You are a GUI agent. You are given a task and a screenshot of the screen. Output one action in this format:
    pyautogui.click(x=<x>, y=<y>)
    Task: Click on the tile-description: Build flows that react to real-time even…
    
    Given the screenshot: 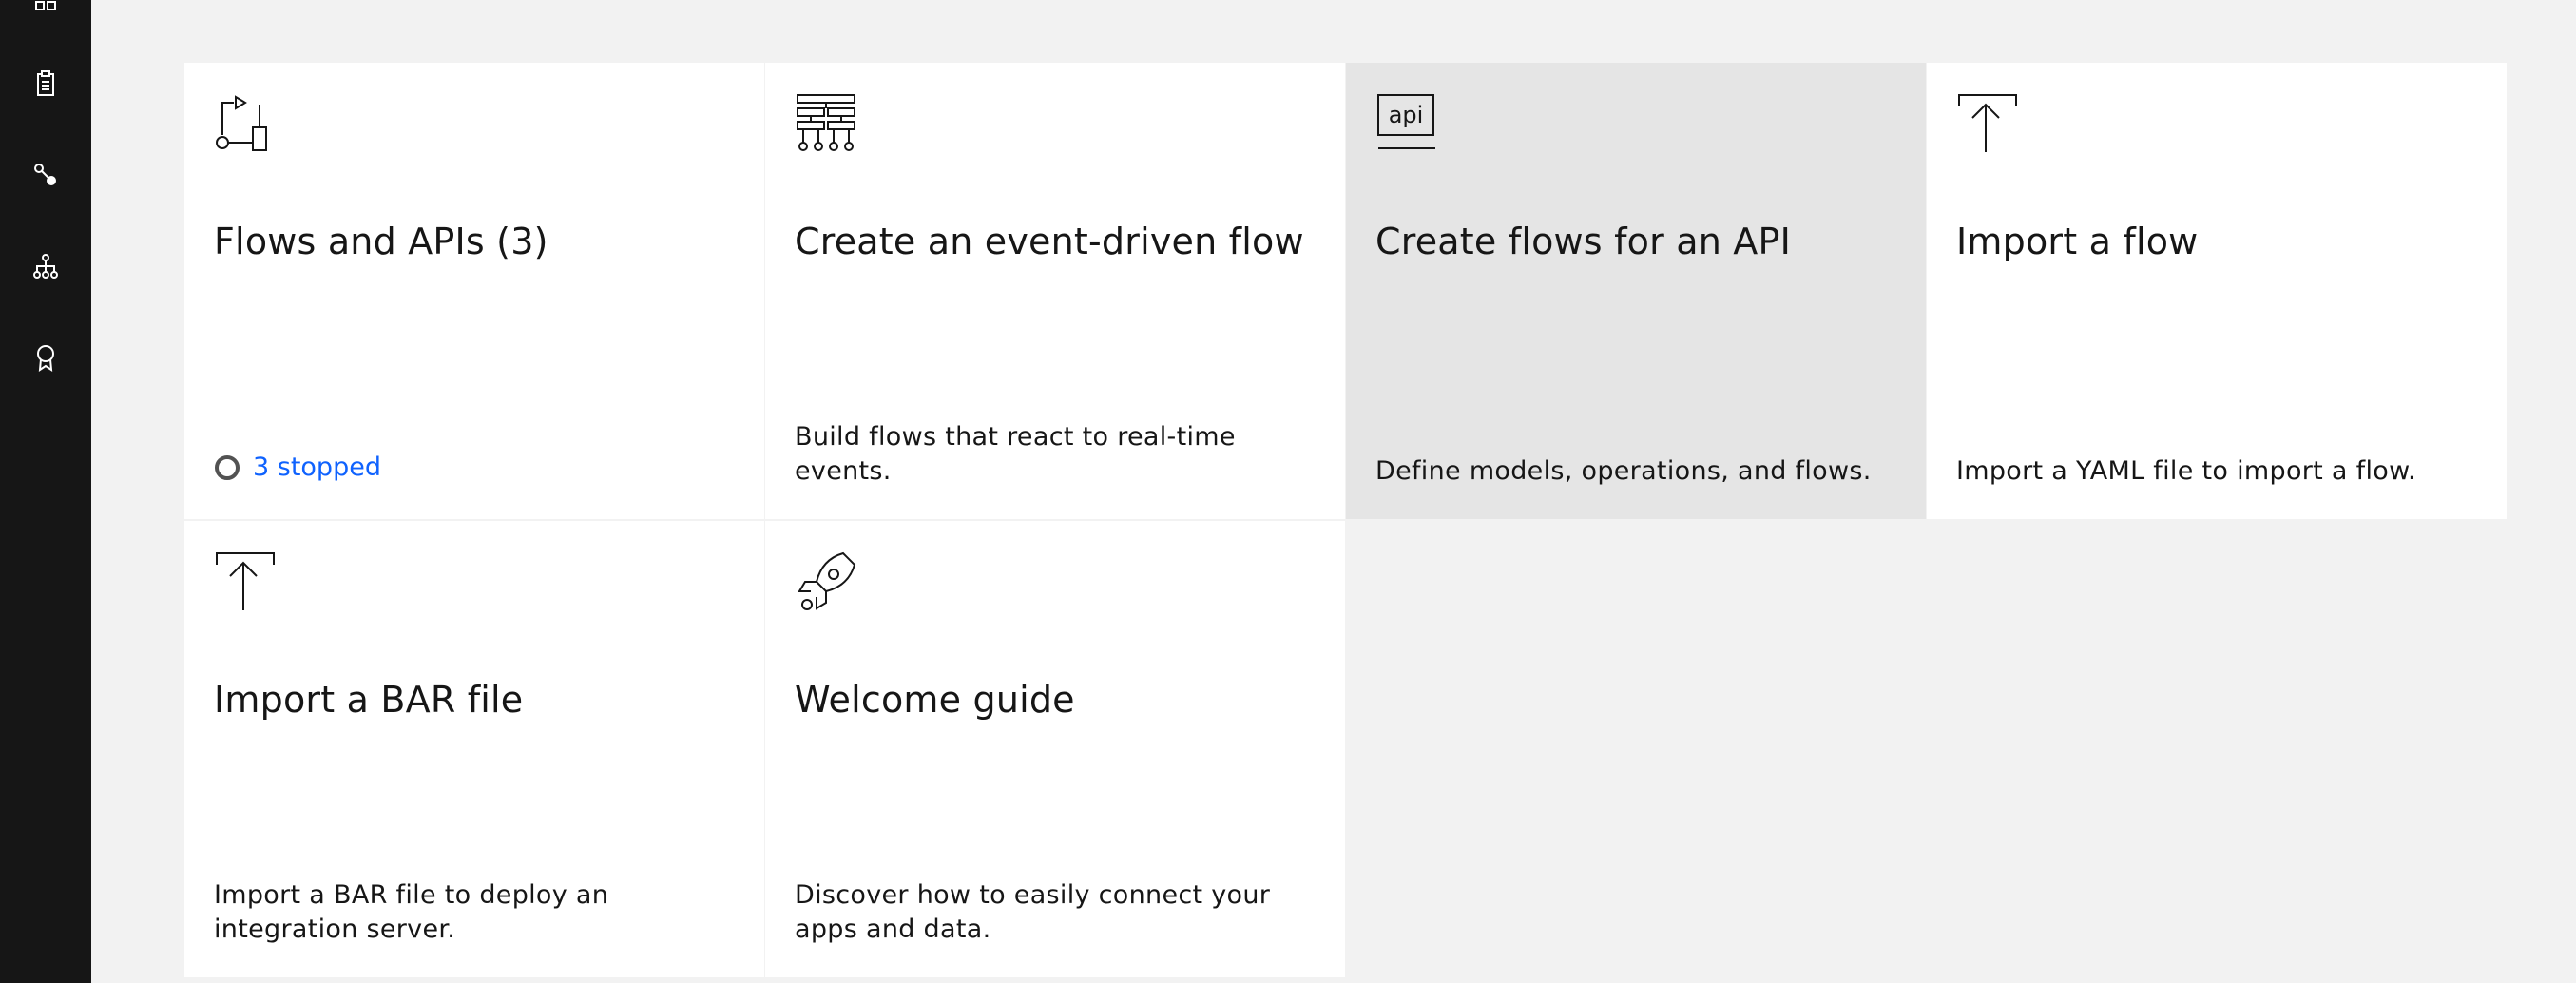 What is the action you would take?
    pyautogui.click(x=1016, y=454)
    